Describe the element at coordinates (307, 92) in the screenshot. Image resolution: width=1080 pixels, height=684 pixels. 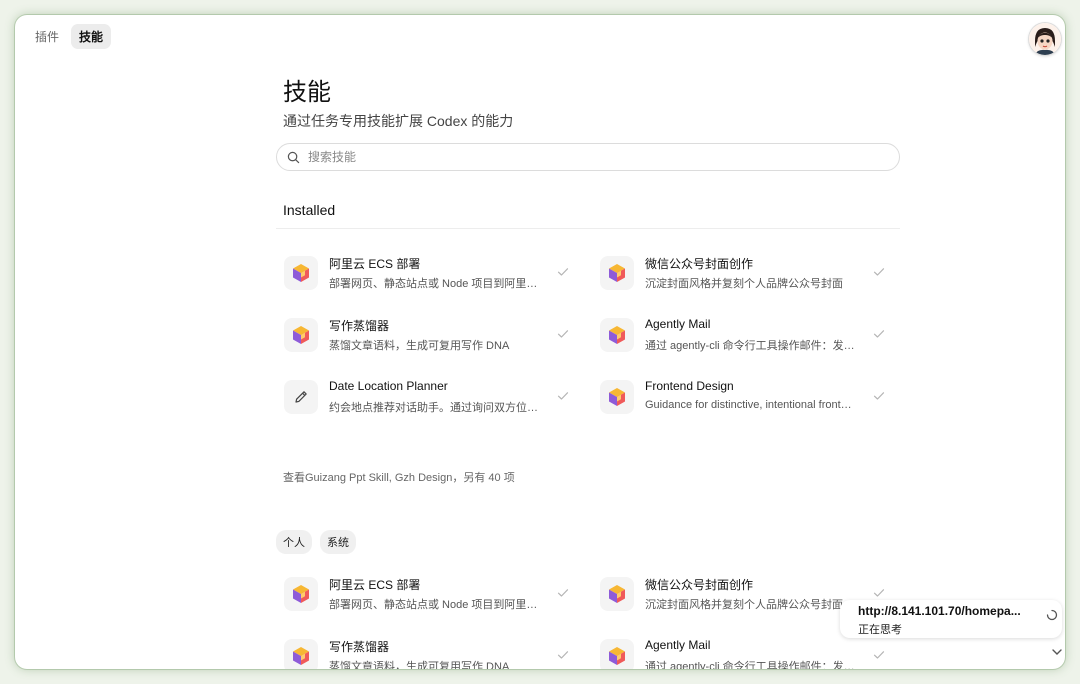
I see `page-title: 技能` at that location.